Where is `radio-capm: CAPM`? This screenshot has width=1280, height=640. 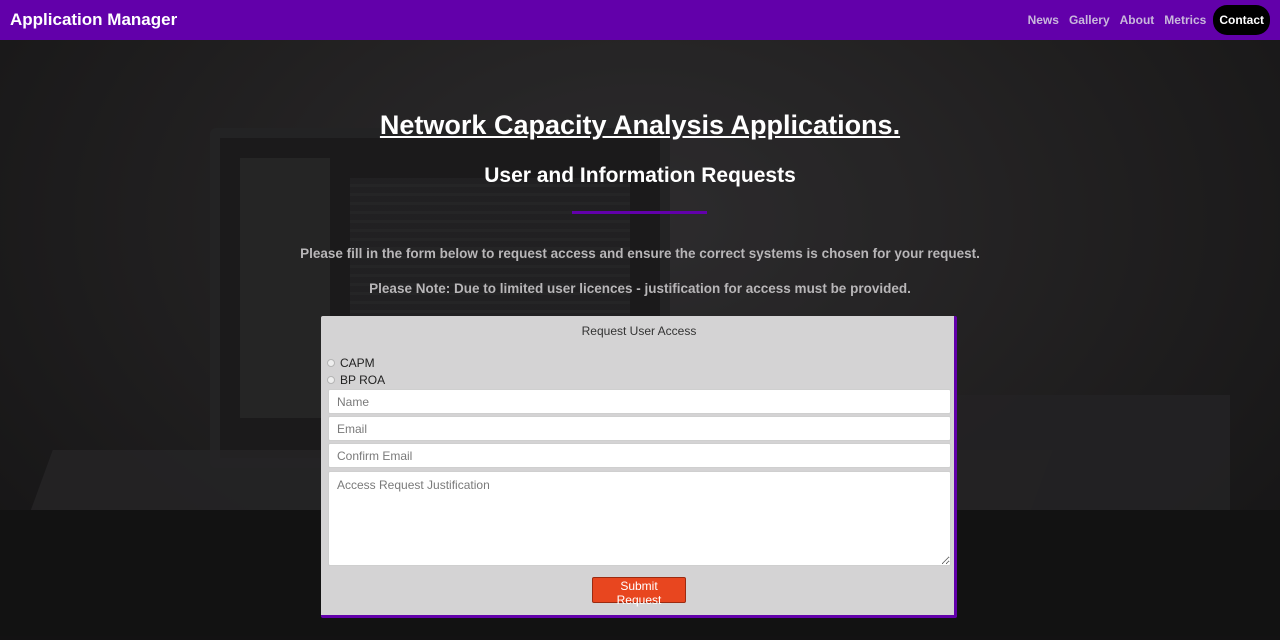
radio-capm: CAPM is located at coordinates (351, 363).